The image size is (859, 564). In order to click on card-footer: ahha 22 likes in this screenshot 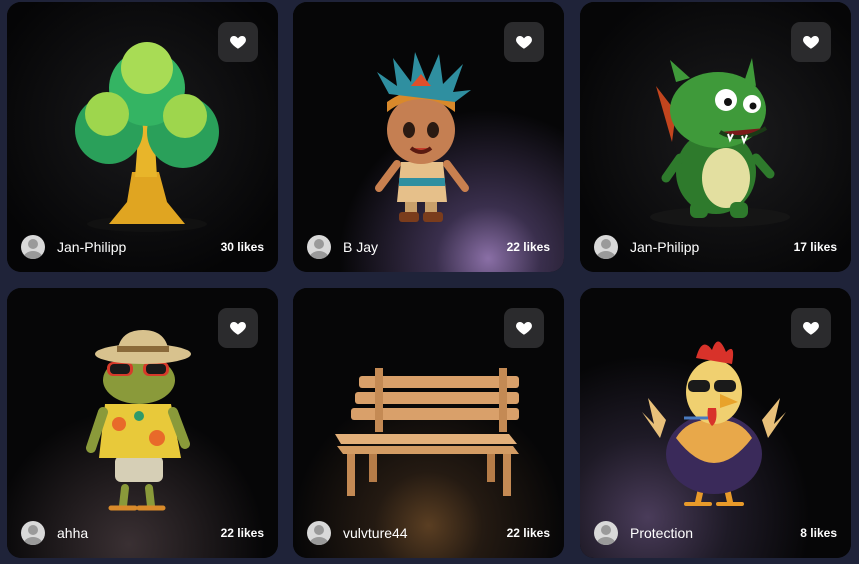, I will do `click(142, 533)`.